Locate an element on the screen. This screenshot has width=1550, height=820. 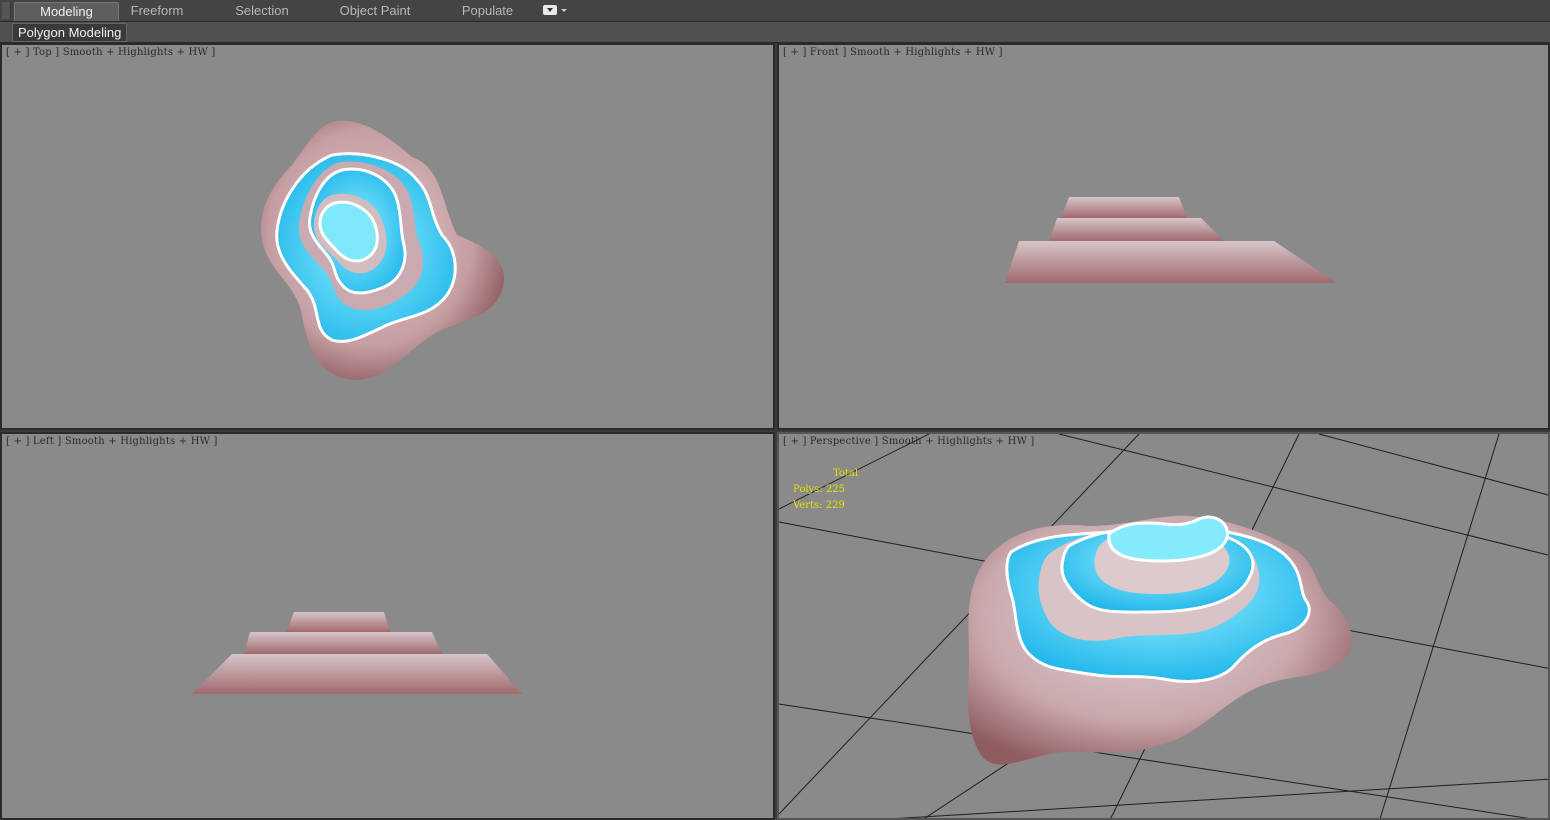
stats-verts: Verts: 229 is located at coordinates (819, 505).